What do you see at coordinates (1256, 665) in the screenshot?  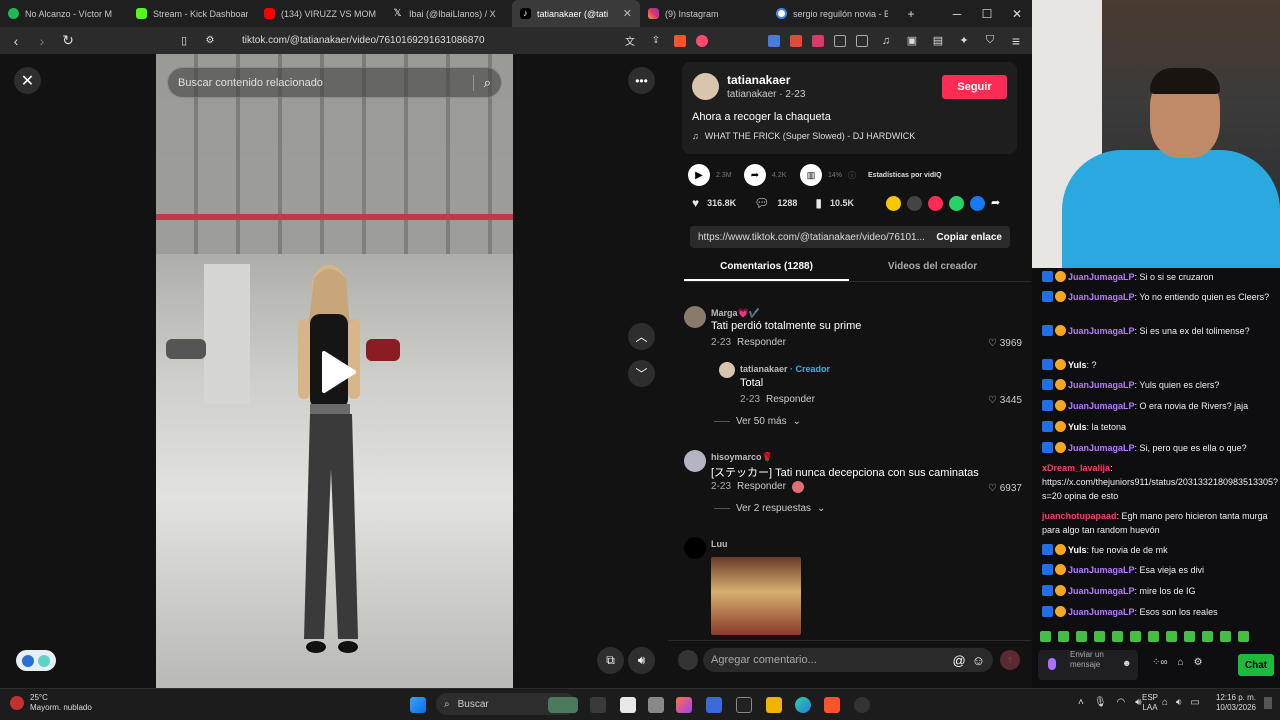 I see `chat-send-button: Chat` at bounding box center [1256, 665].